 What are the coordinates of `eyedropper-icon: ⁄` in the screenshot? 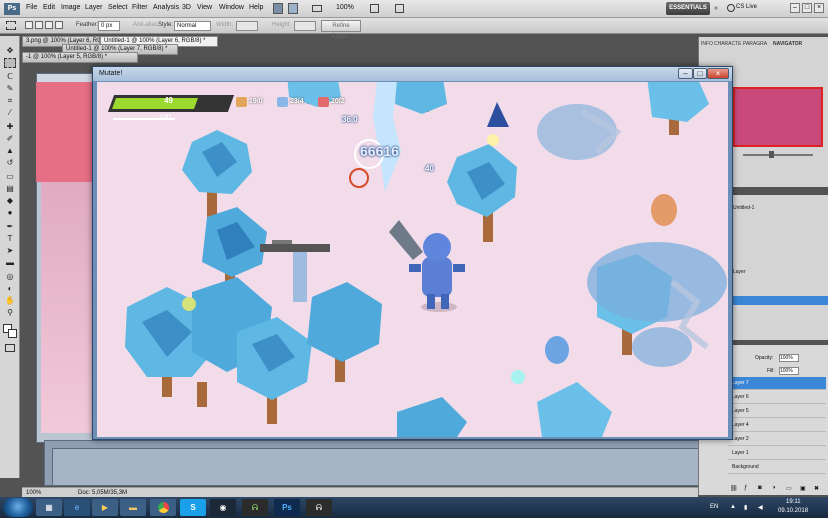 It's located at (10, 113).